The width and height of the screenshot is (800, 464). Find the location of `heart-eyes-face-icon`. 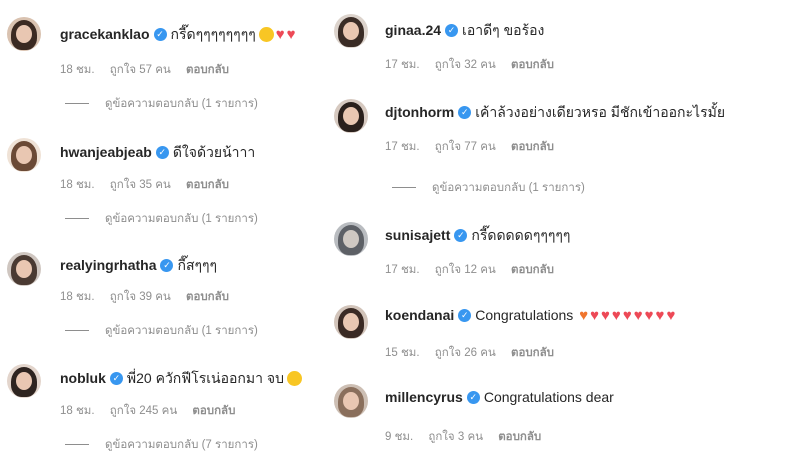

heart-eyes-face-icon is located at coordinates (266, 34).